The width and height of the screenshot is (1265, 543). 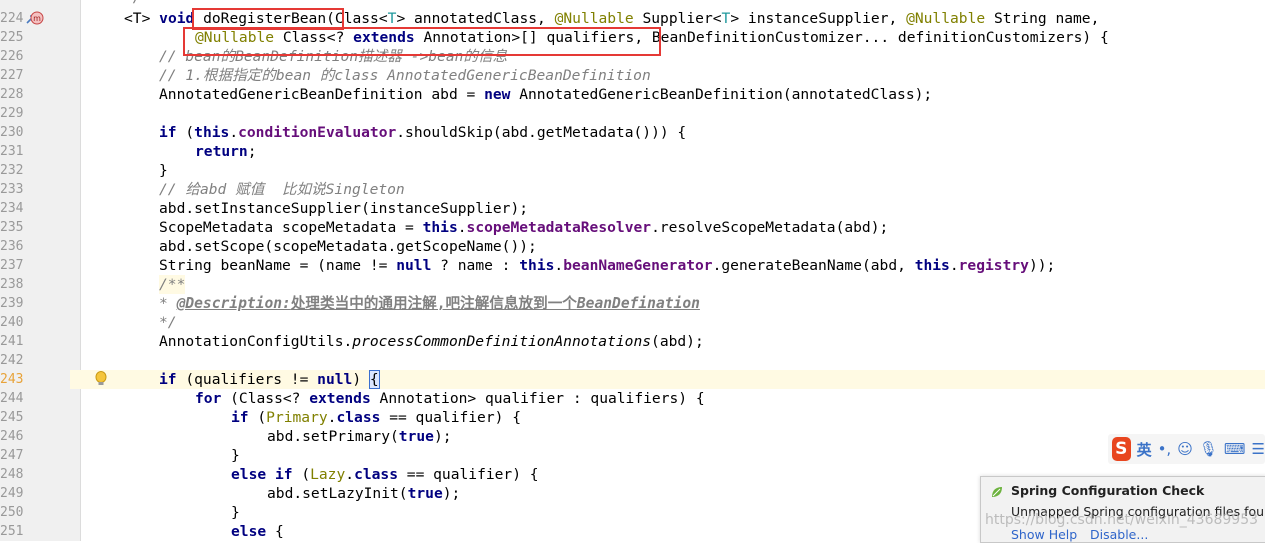 What do you see at coordinates (632, 322) in the screenshot?
I see `code-row: 240 */` at bounding box center [632, 322].